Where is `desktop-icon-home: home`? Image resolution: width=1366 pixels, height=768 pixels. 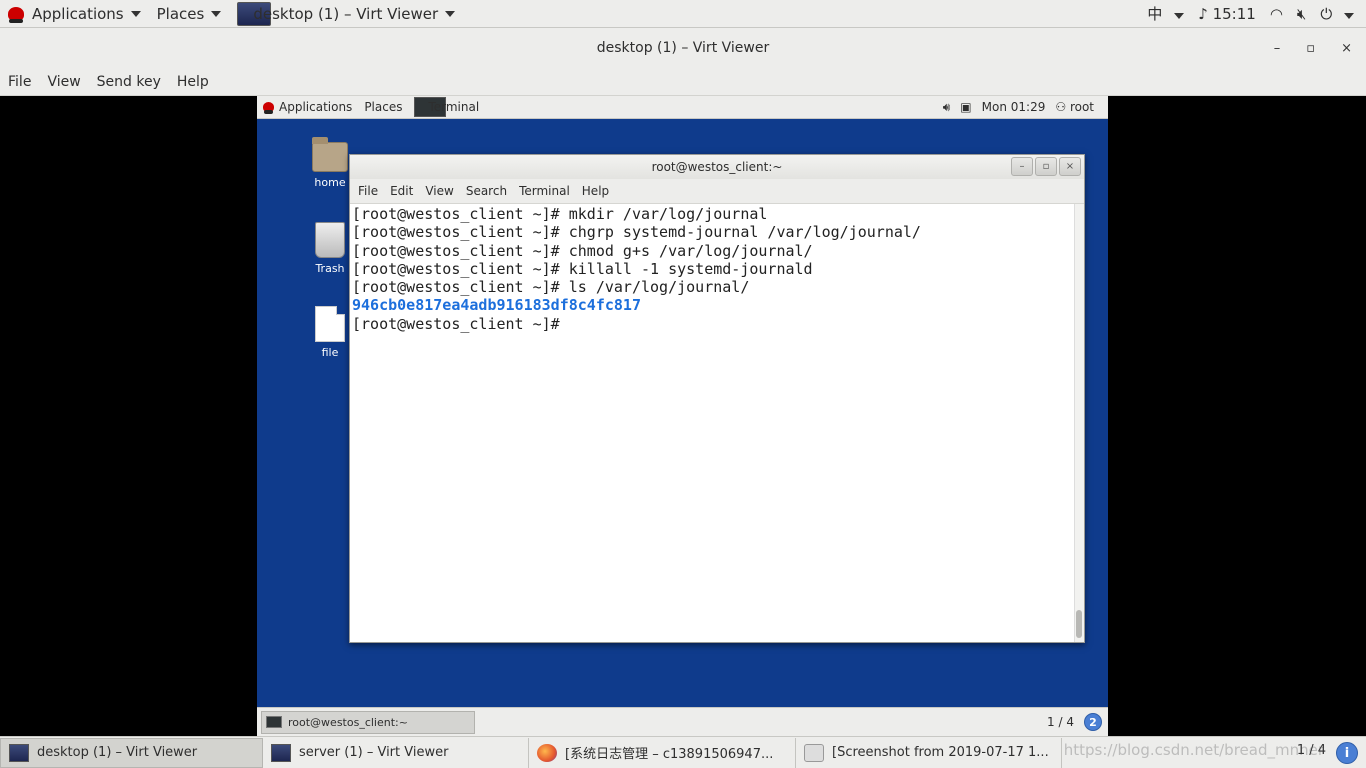
desktop-icon-home: home is located at coordinates (330, 163).